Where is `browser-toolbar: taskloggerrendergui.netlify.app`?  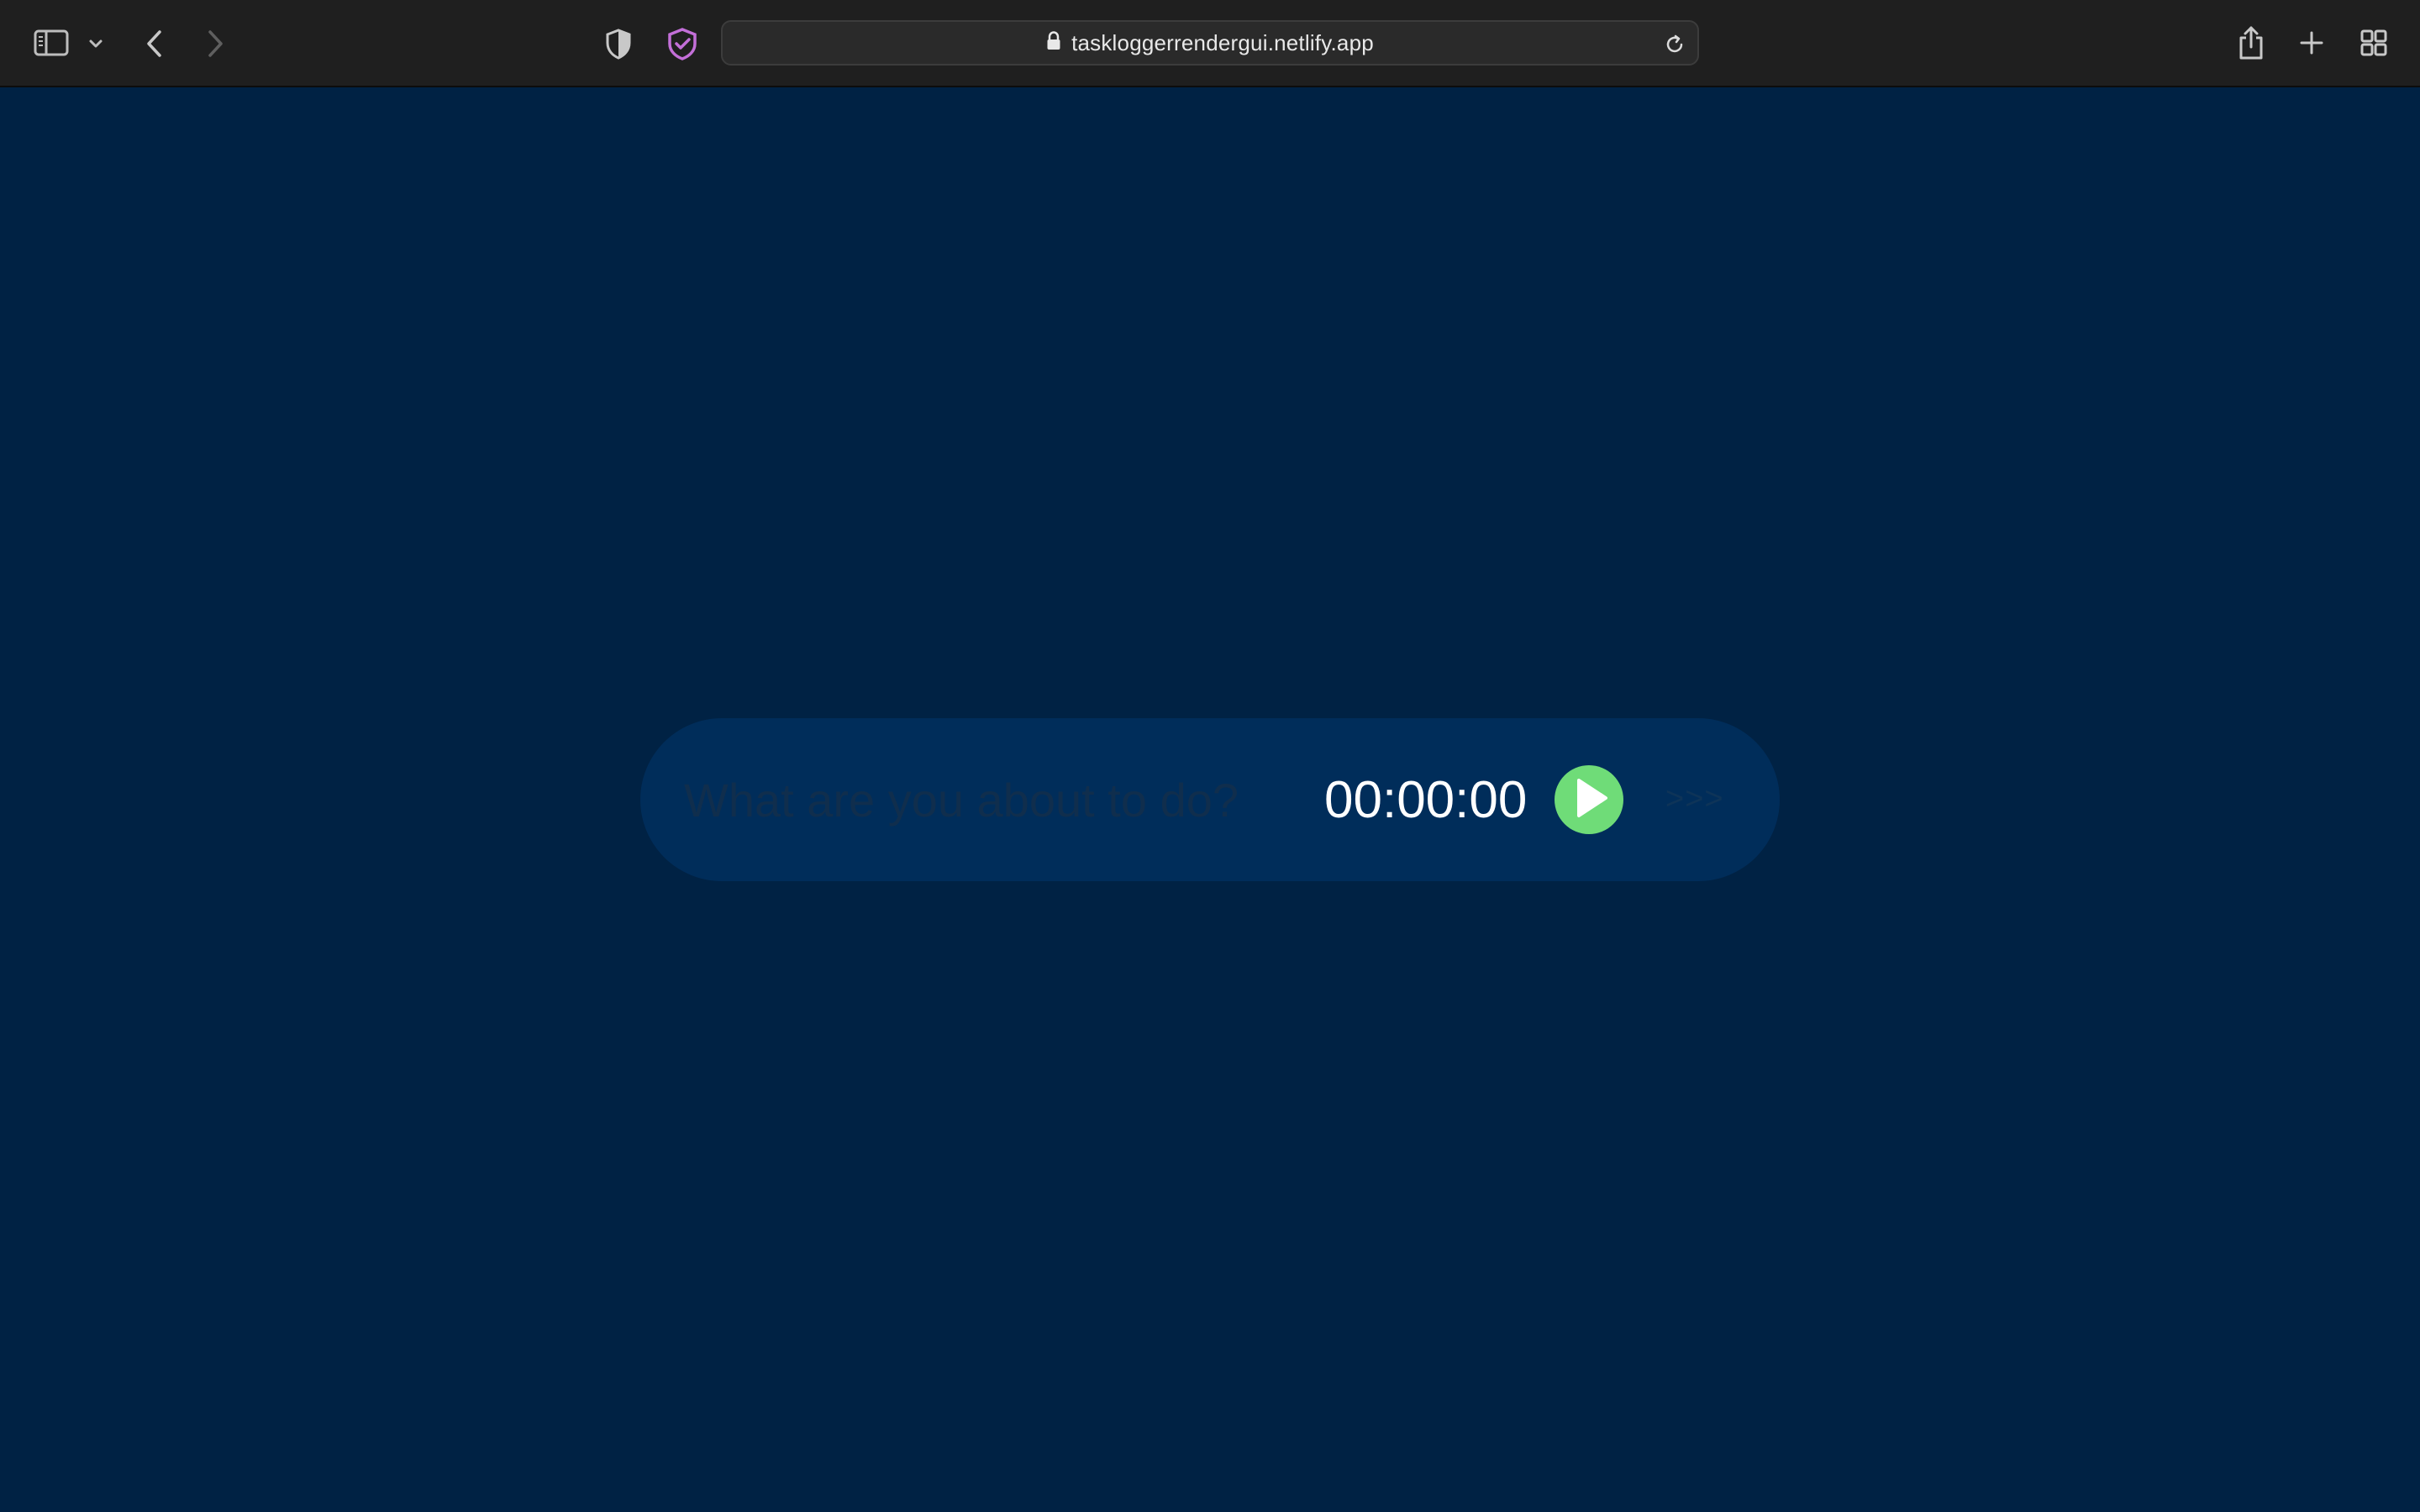 browser-toolbar: taskloggerrendergui.netlify.app is located at coordinates (1210, 43).